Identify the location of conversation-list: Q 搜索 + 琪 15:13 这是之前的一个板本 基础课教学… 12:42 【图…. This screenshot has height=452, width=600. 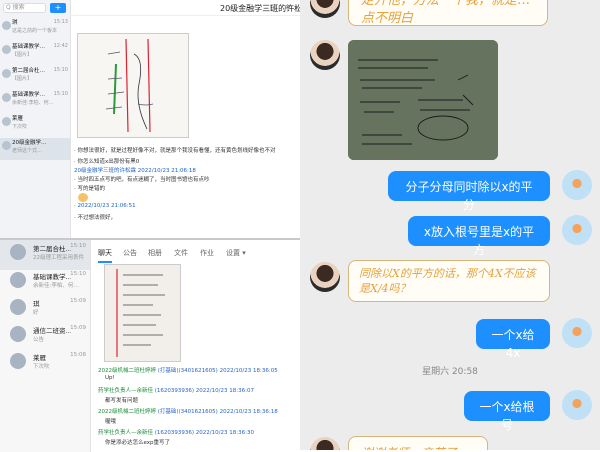
(35, 119).